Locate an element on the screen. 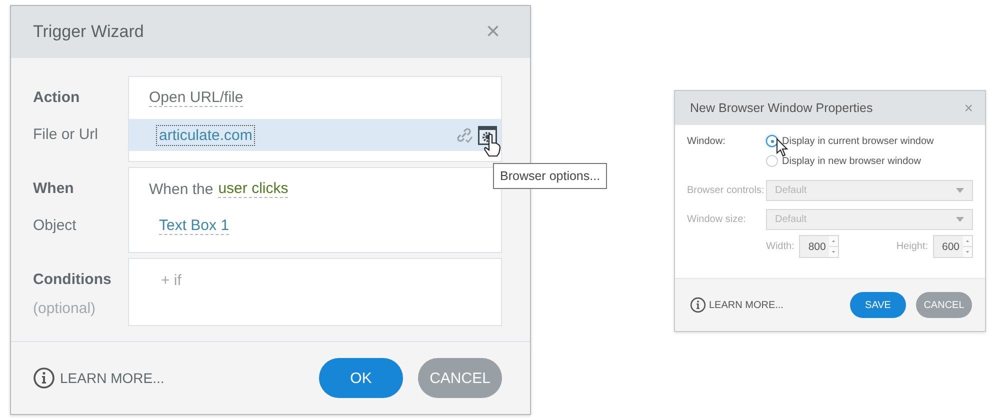 The image size is (999, 420). field-label: Height: is located at coordinates (912, 246).